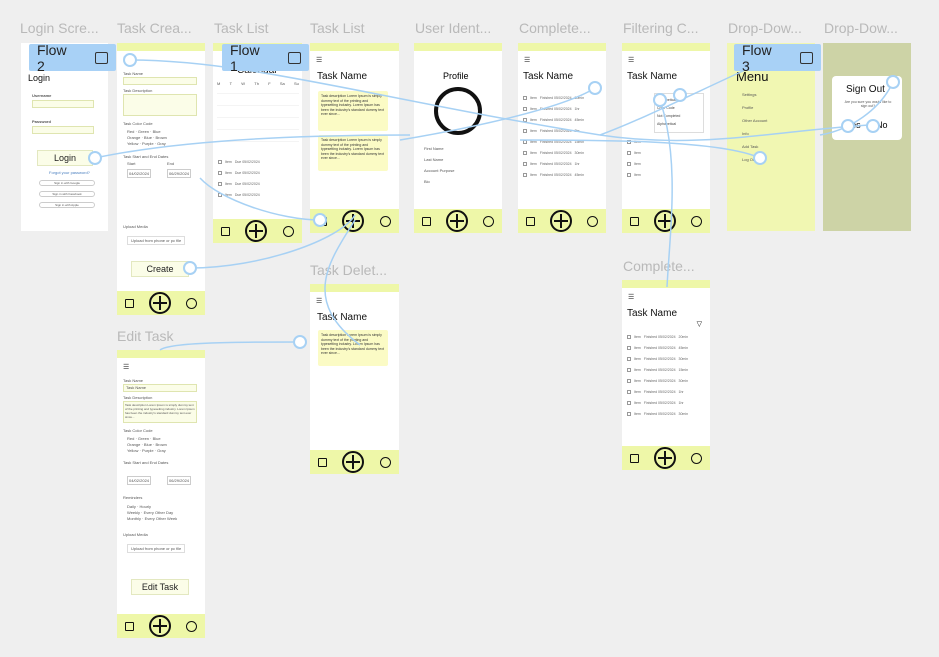  I want to click on calendar-grid, so click(258, 122).